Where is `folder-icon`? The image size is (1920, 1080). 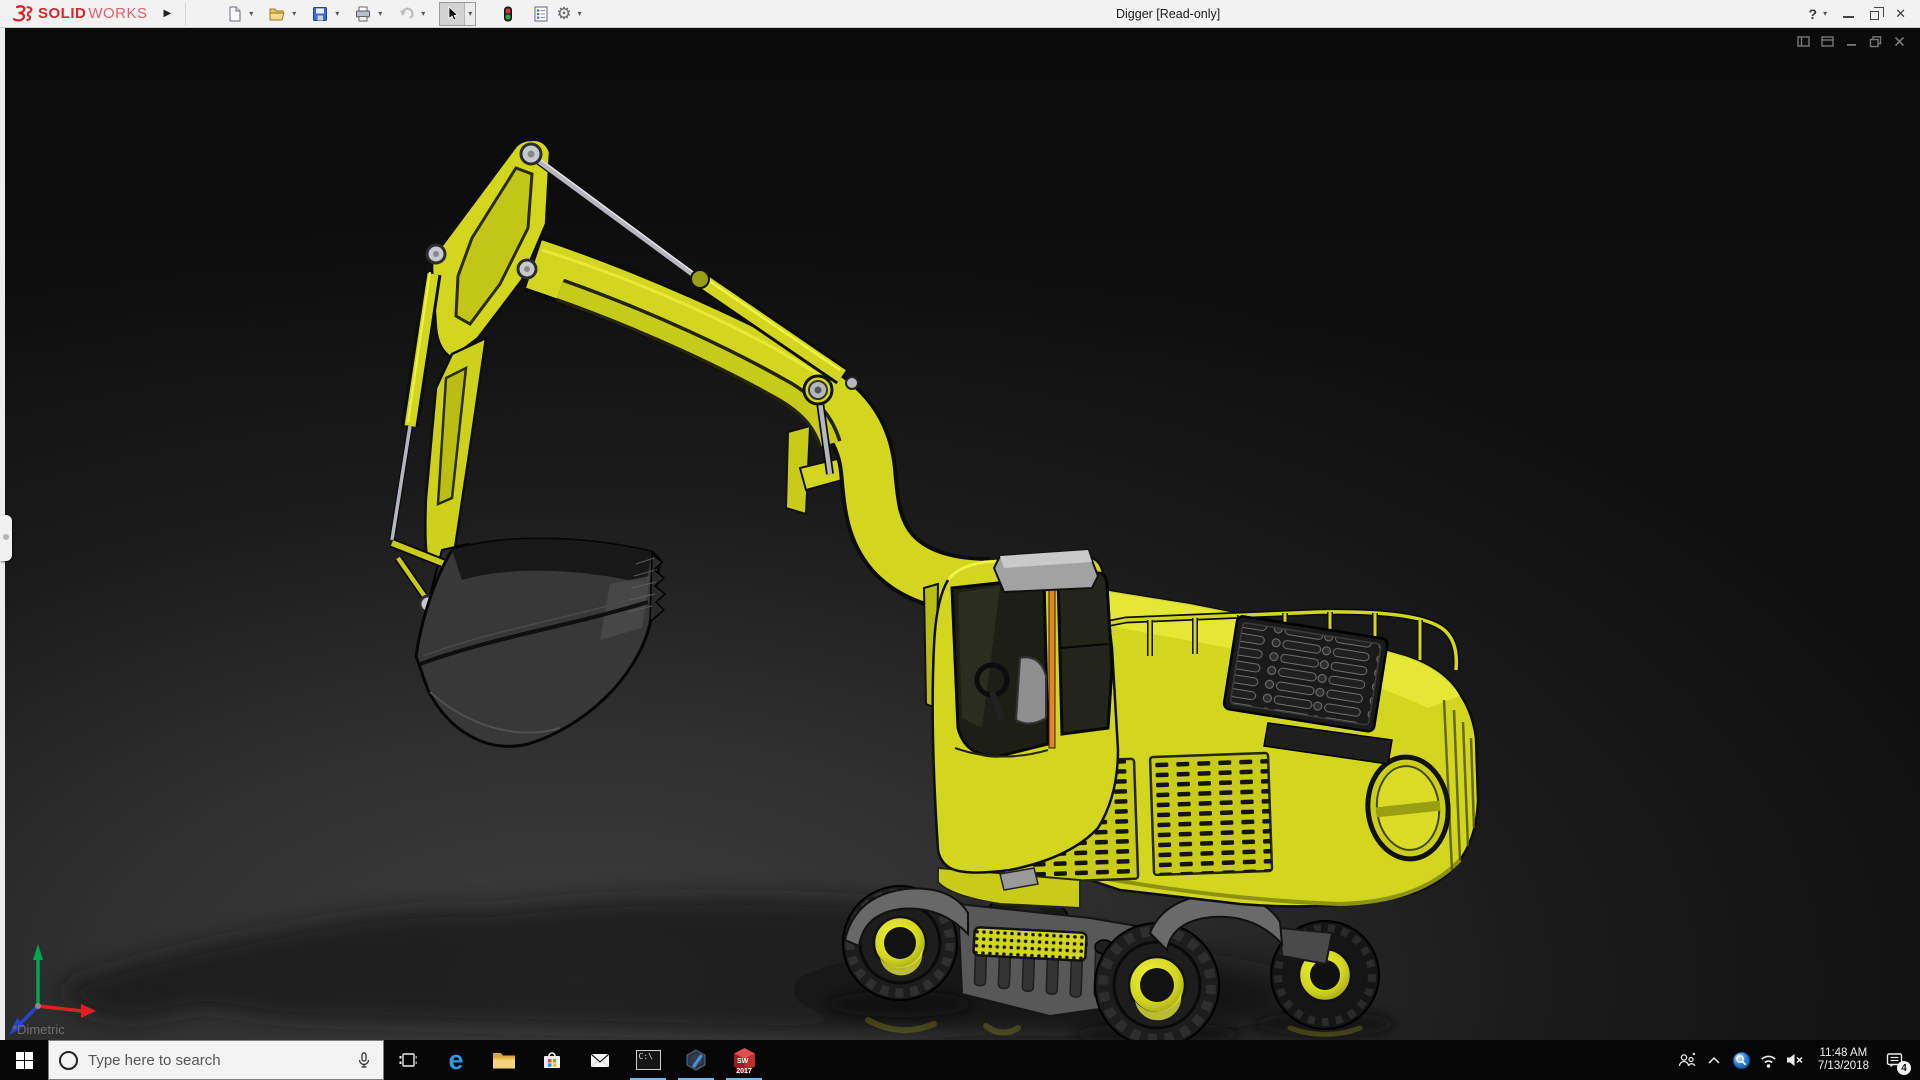 folder-icon is located at coordinates (504, 1061).